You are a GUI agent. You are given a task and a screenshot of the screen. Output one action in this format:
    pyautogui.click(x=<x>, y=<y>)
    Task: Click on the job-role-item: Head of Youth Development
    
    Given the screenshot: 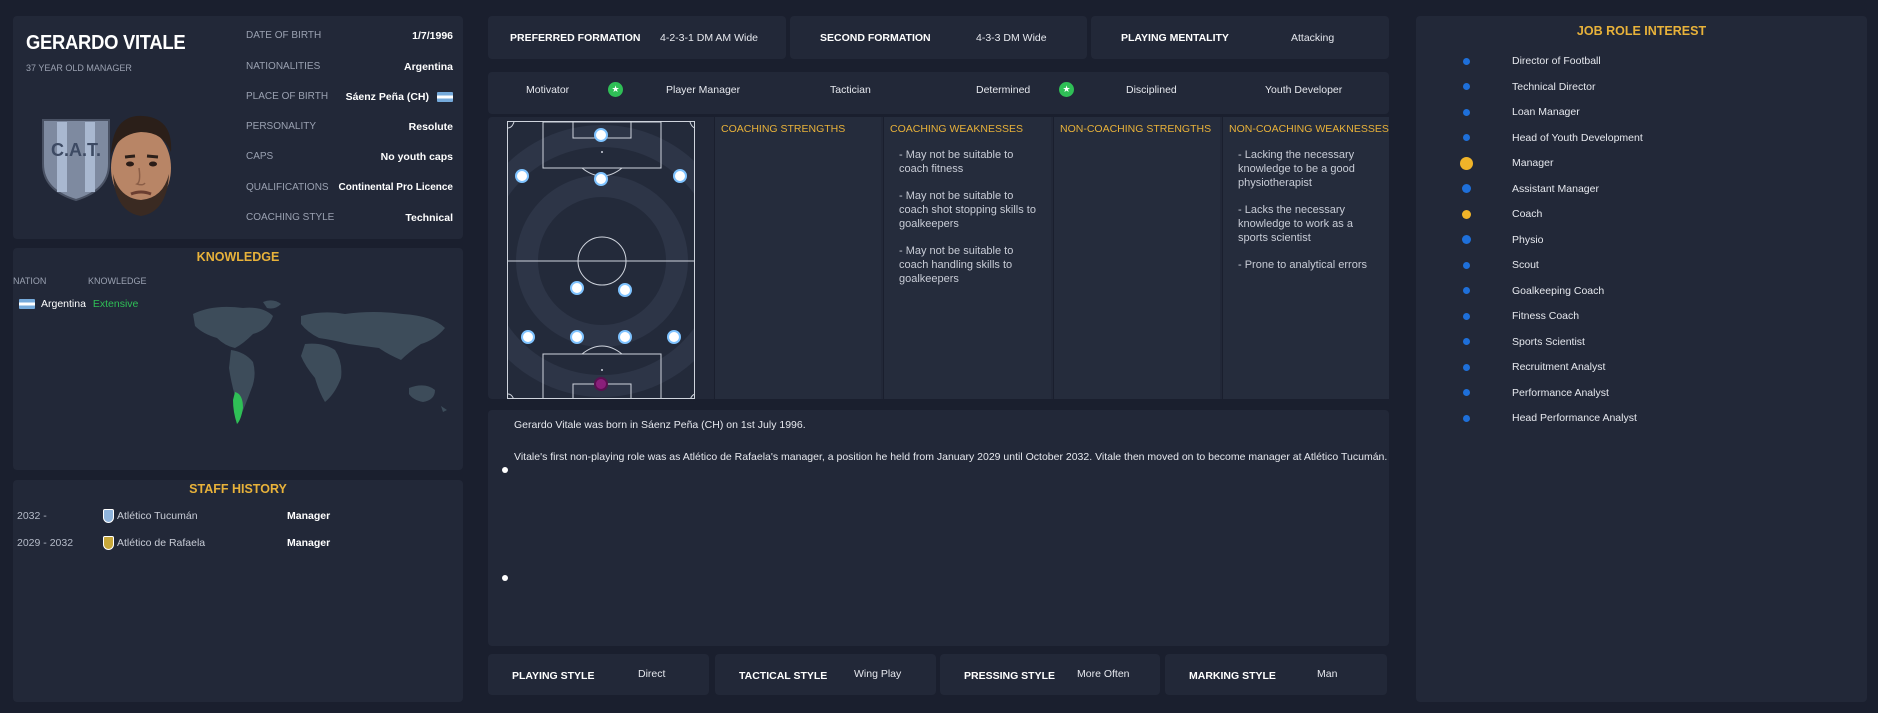 What is the action you would take?
    pyautogui.click(x=1577, y=138)
    